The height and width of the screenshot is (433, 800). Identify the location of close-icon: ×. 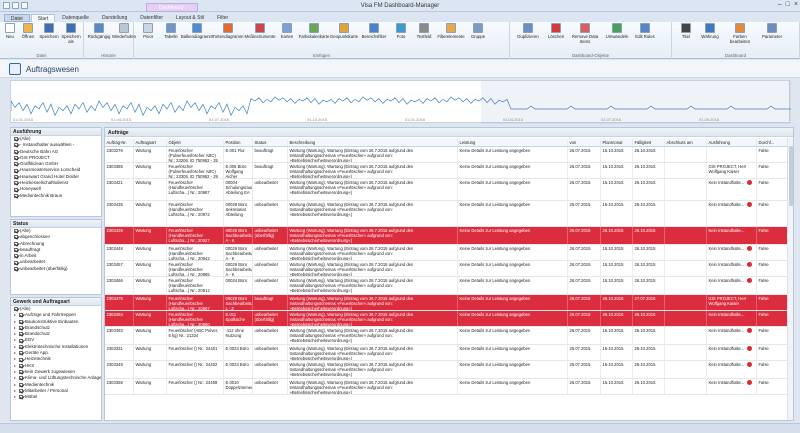
(796, 4).